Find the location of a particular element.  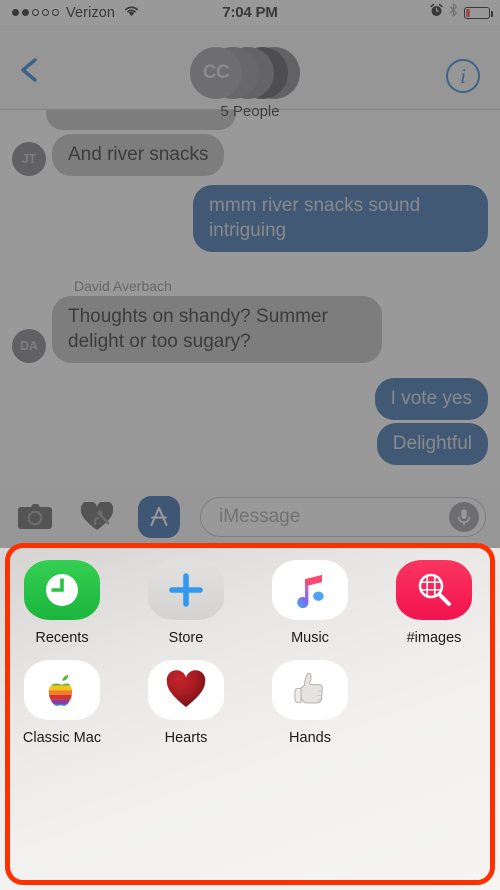

clock-icon is located at coordinates (62, 590).